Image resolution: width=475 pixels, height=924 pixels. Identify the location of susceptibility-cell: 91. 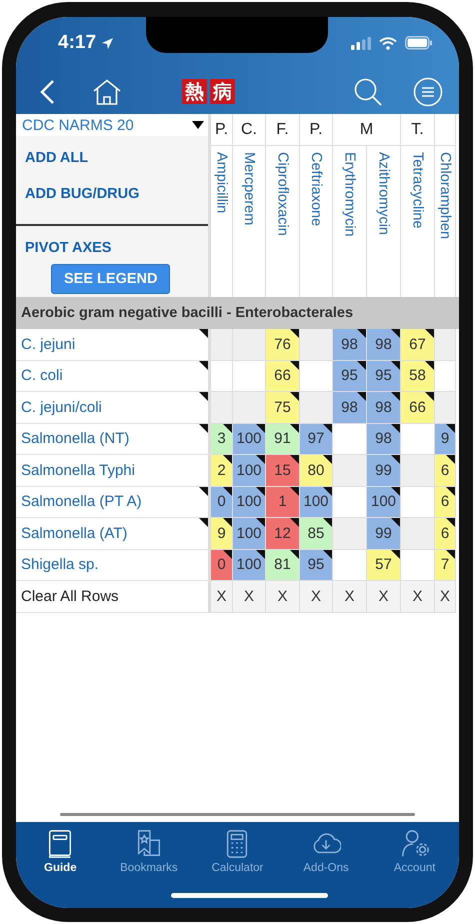
(283, 439).